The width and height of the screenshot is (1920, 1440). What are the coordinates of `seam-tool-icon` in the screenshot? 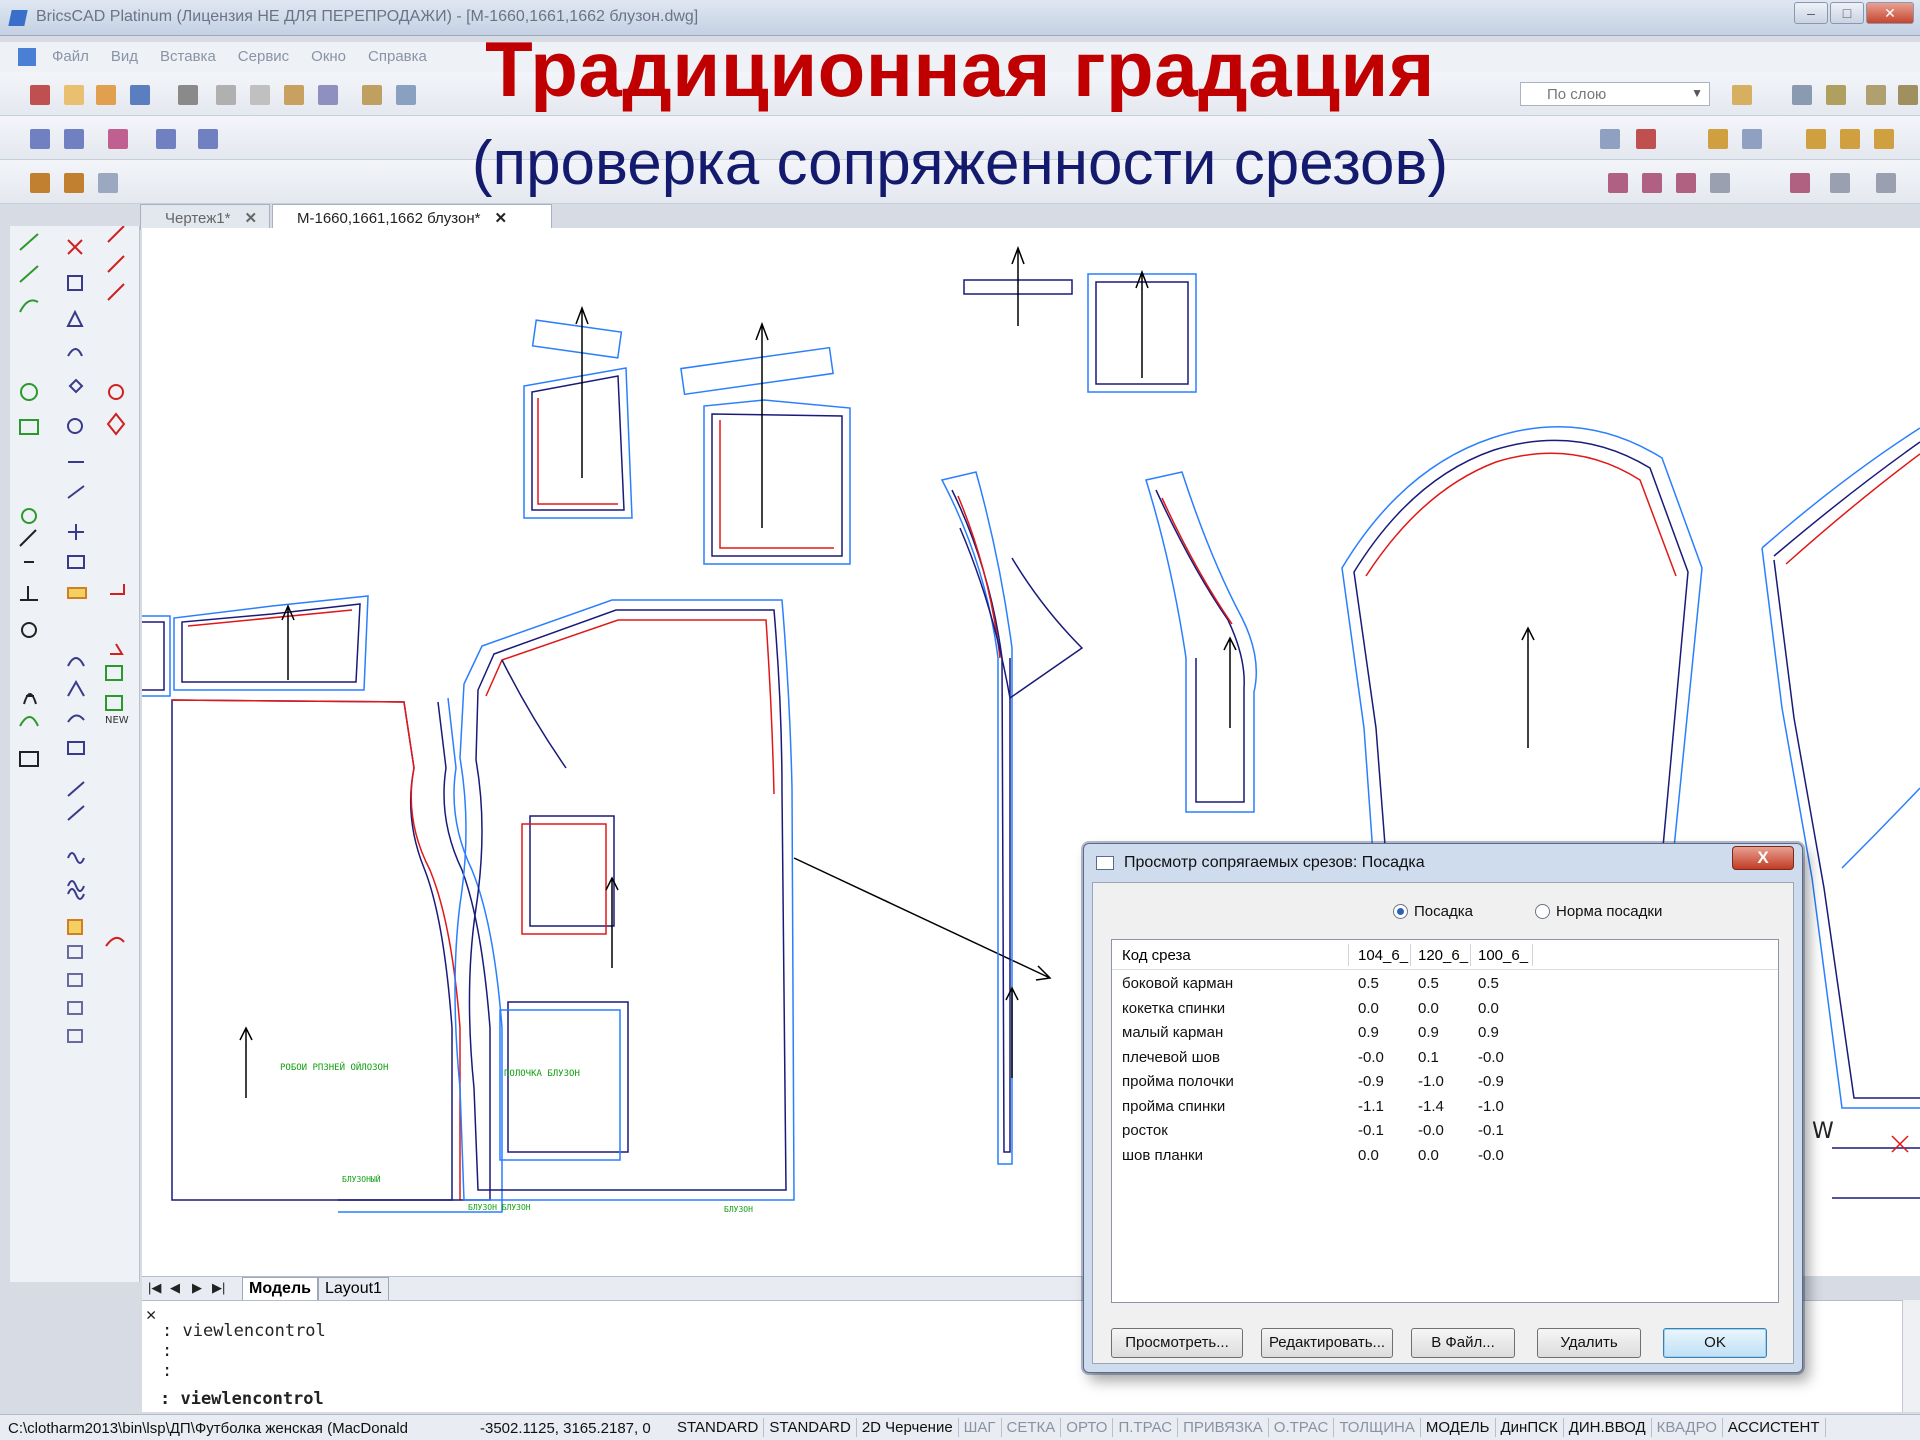 It's located at (76, 718).